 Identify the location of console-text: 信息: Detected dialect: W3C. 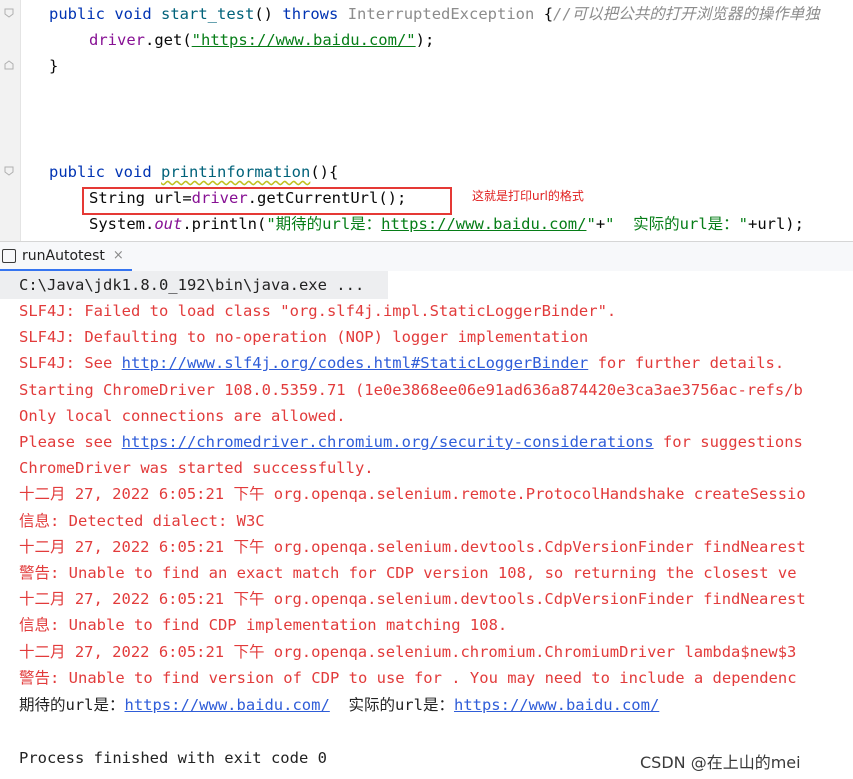
(142, 520).